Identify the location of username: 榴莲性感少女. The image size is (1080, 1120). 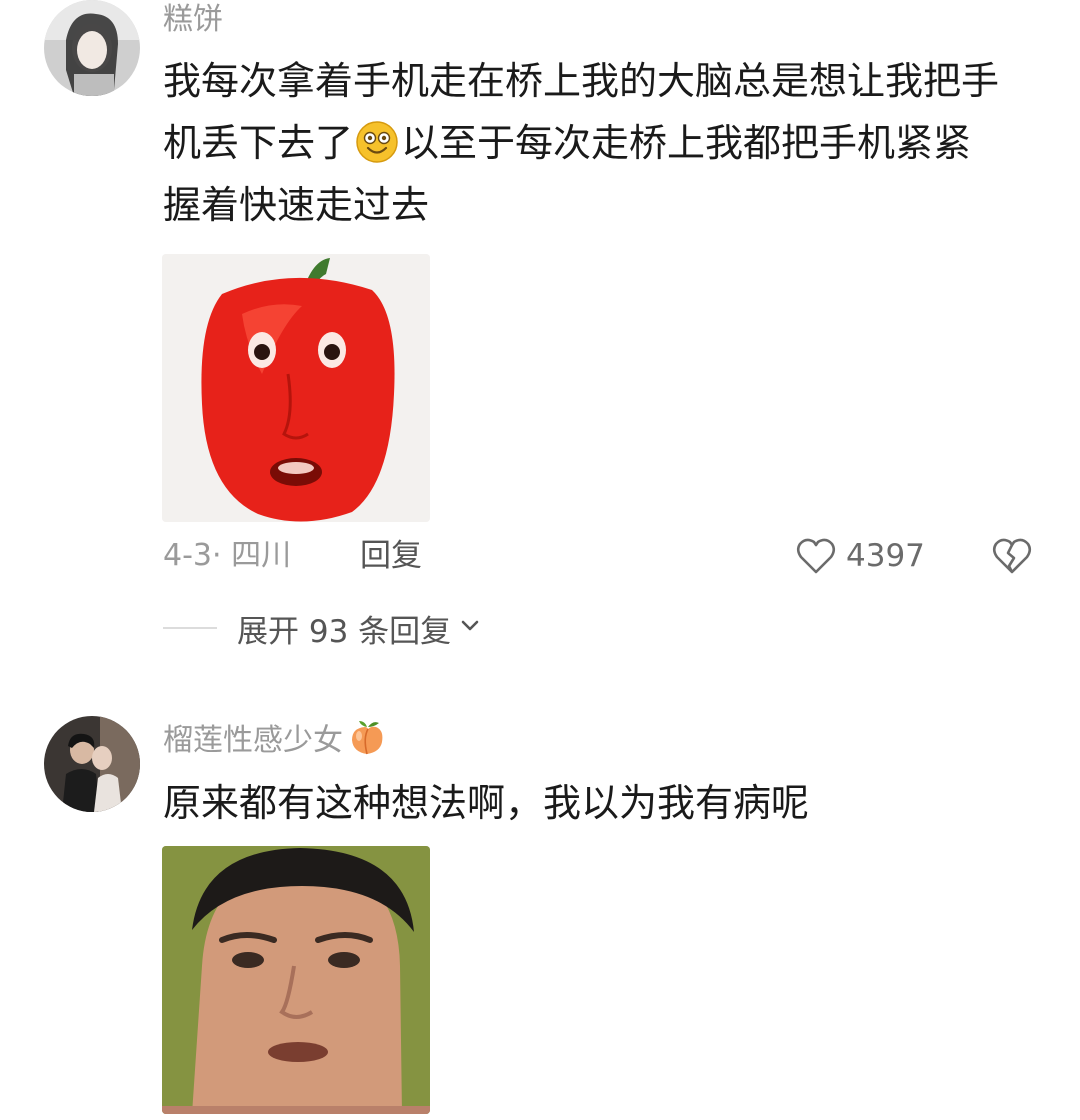
(275, 739).